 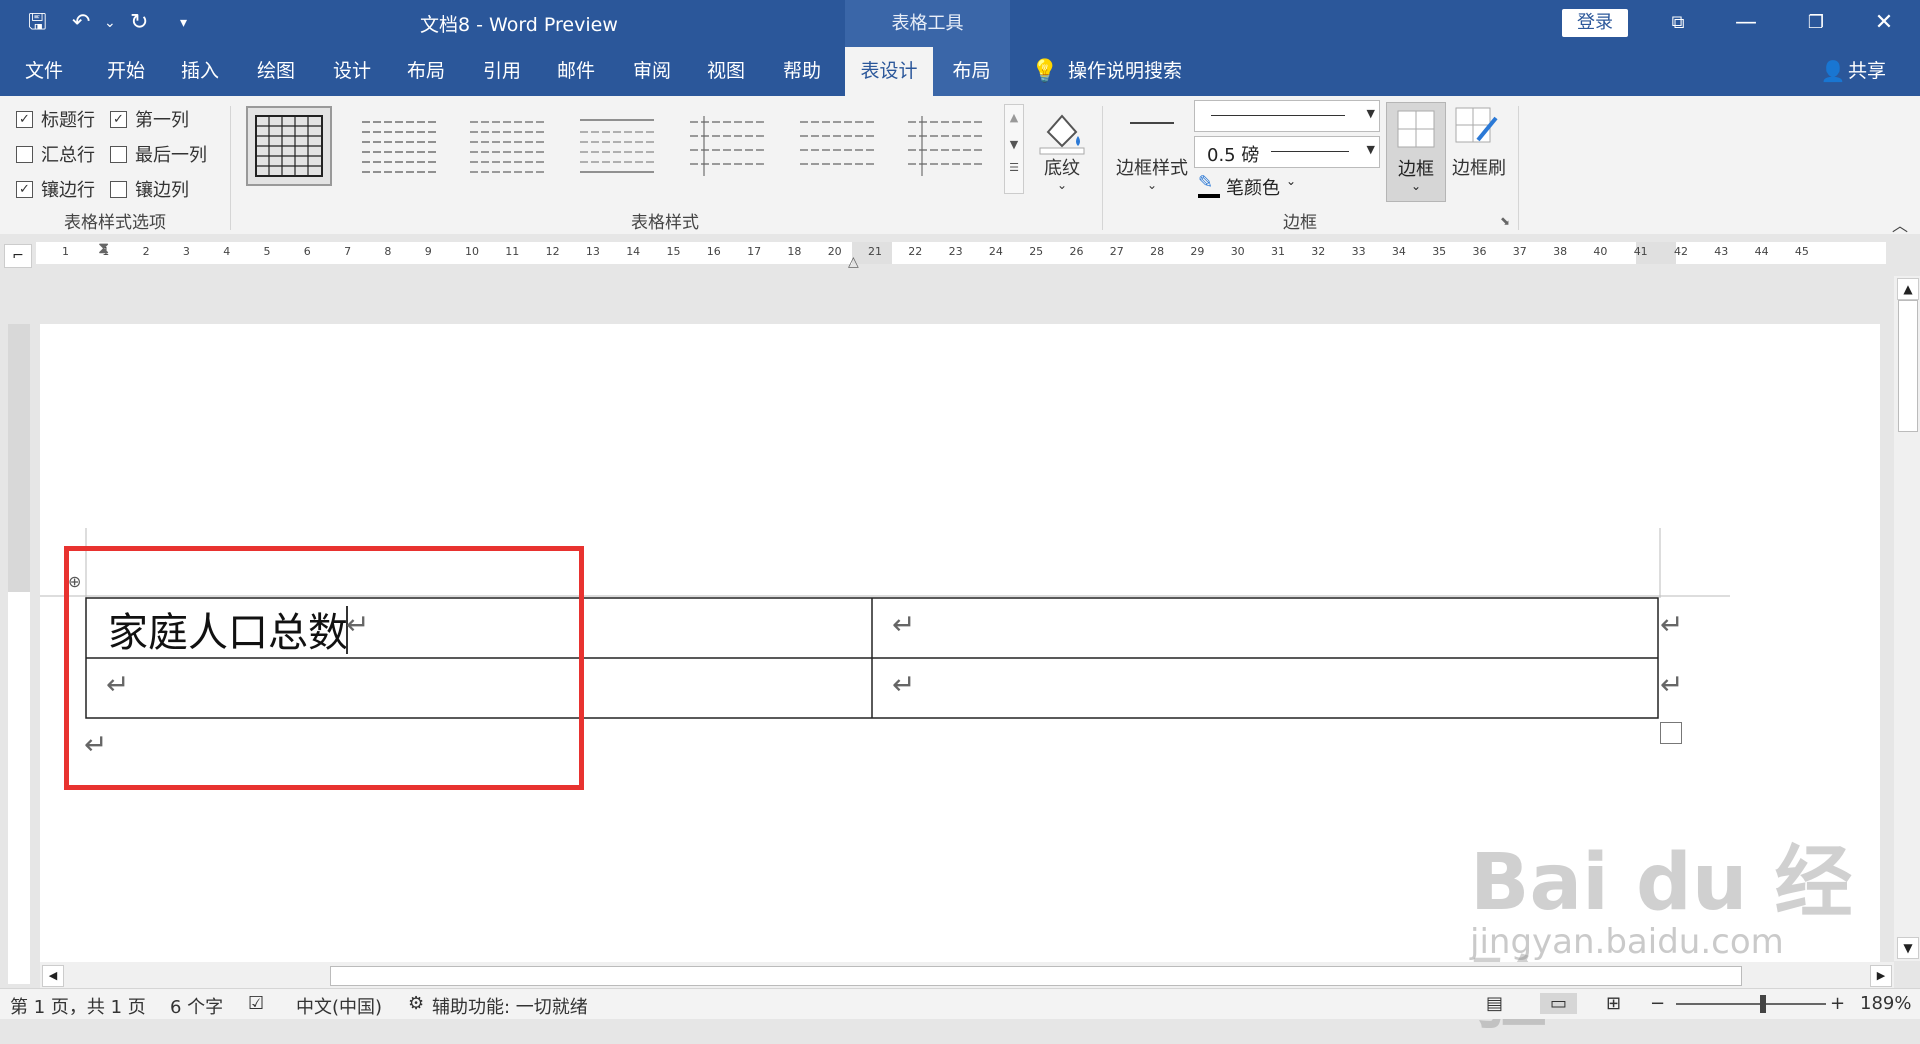 I want to click on tab-layout: 布局, so click(x=426, y=71).